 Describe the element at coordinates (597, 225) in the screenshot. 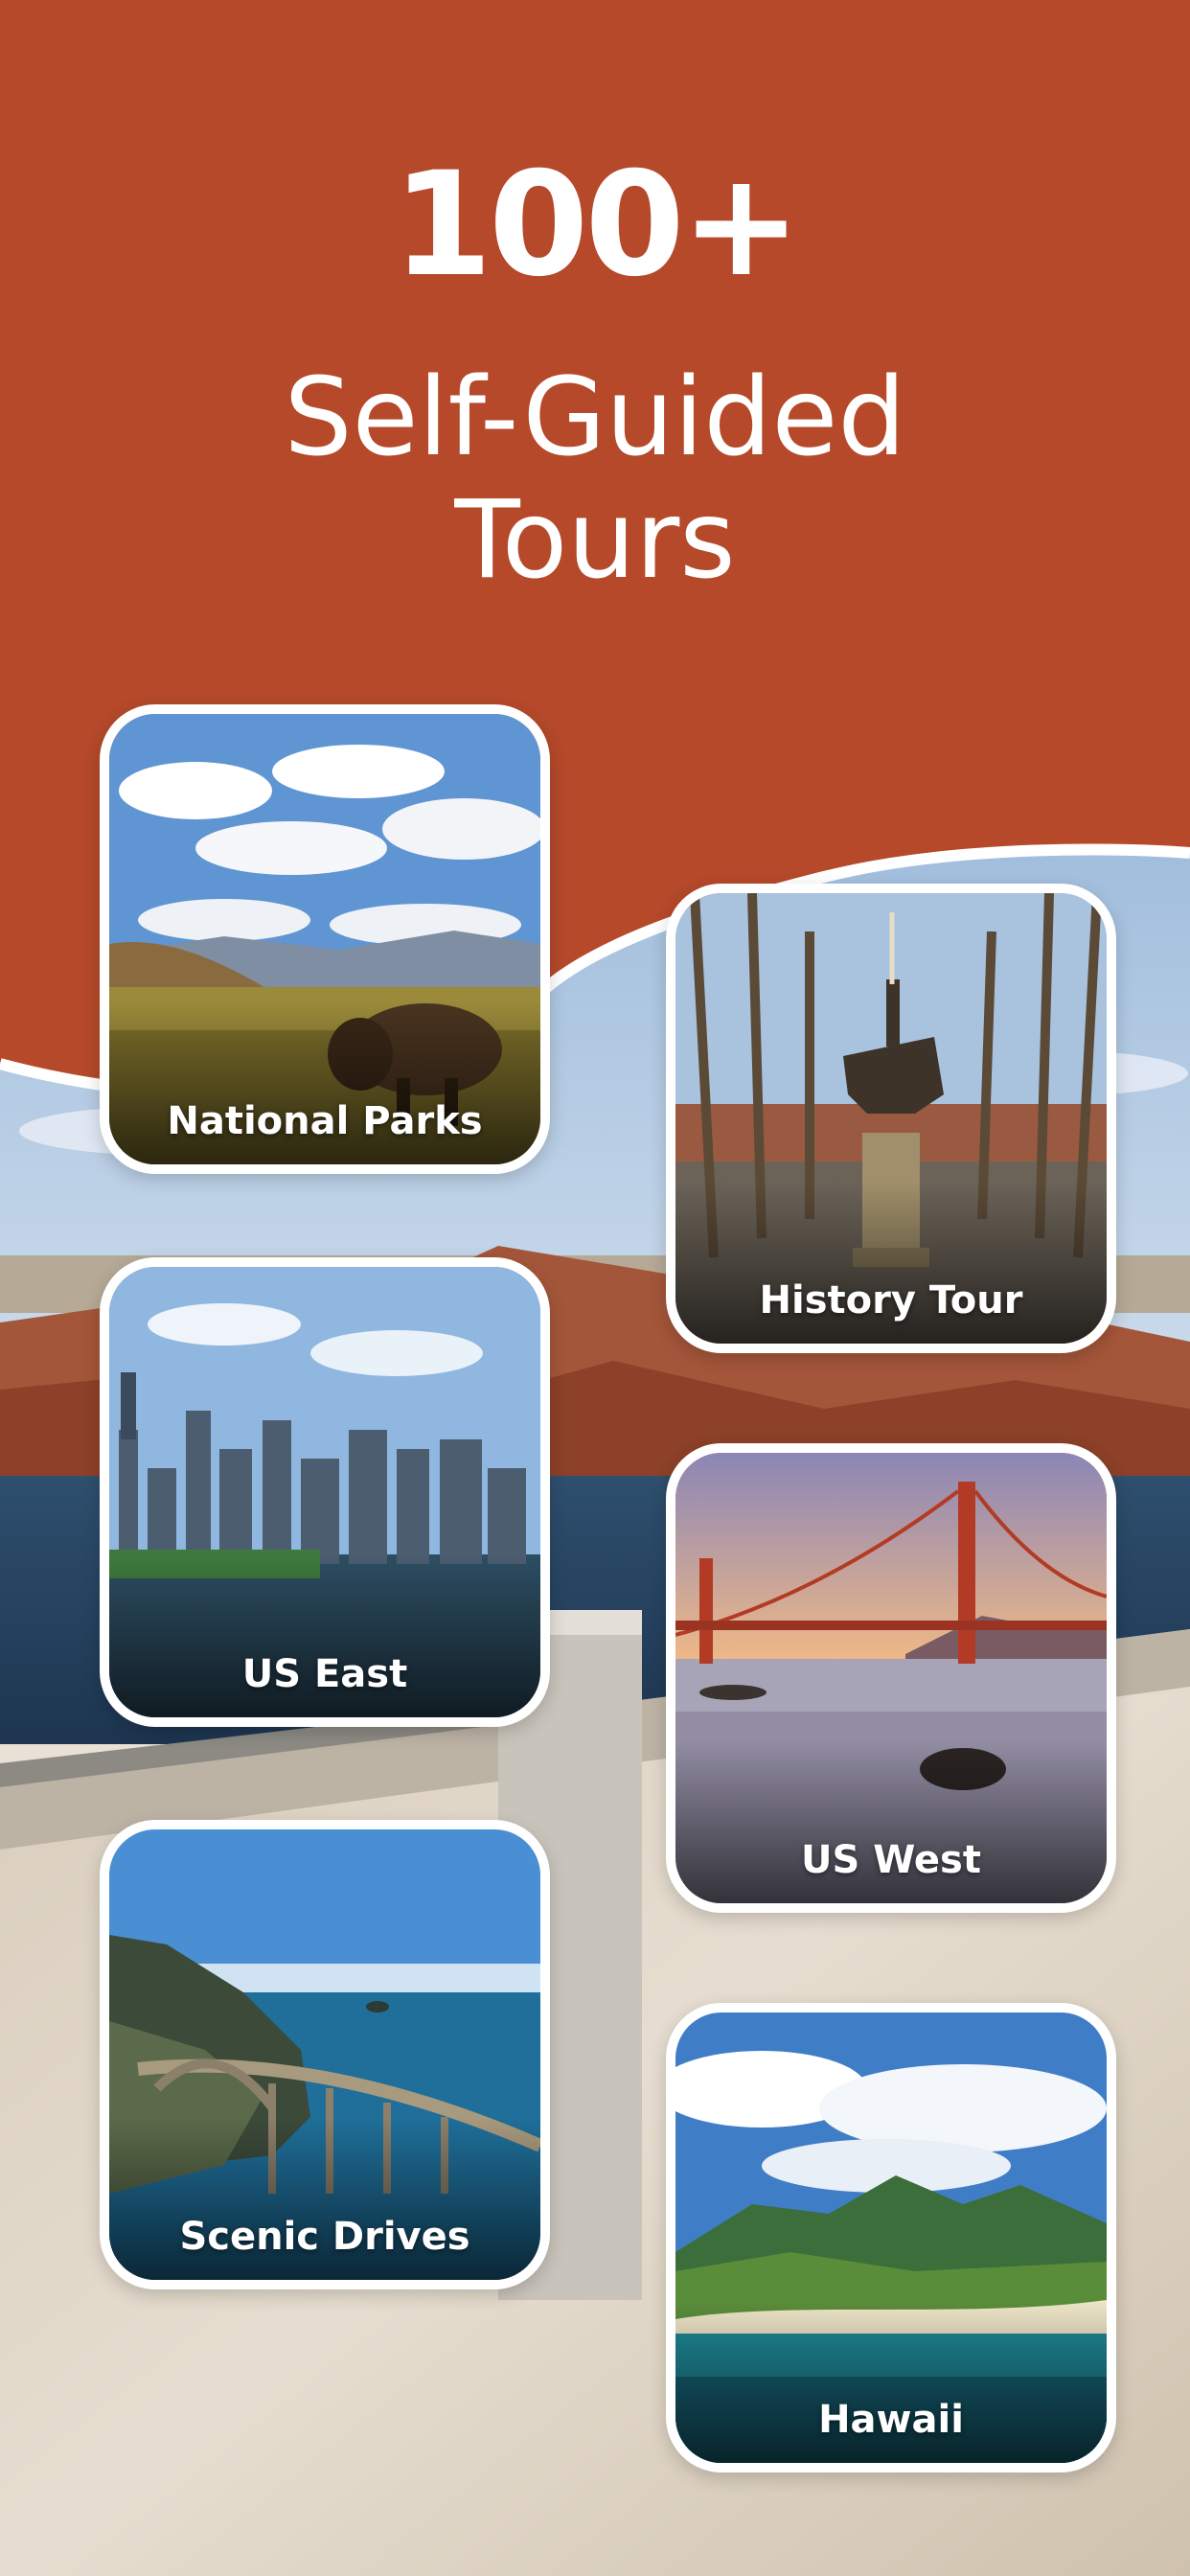

I see `tour-count: 100+` at that location.